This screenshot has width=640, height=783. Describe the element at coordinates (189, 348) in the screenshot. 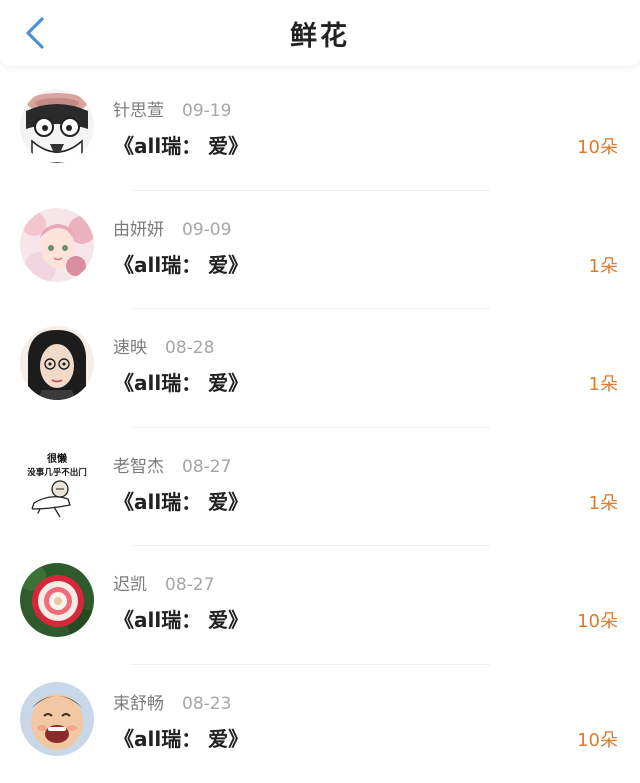

I see `gift-date: 08-28` at that location.